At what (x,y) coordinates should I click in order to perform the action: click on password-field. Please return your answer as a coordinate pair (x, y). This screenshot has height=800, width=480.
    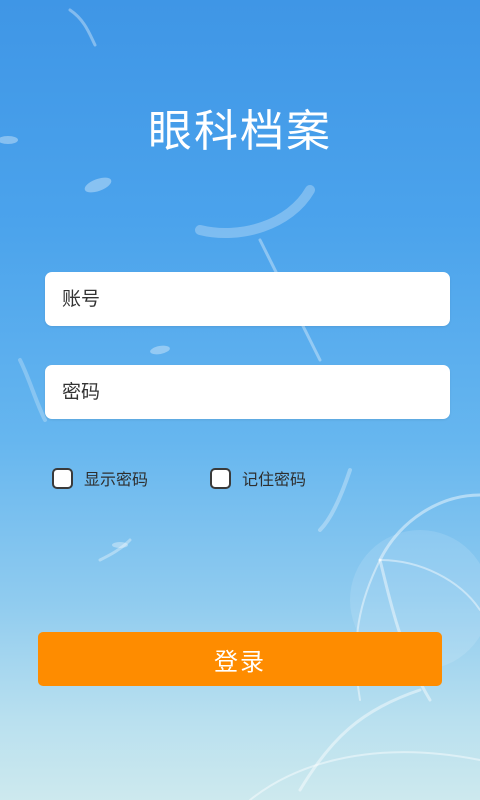
    Looking at the image, I should click on (247, 392).